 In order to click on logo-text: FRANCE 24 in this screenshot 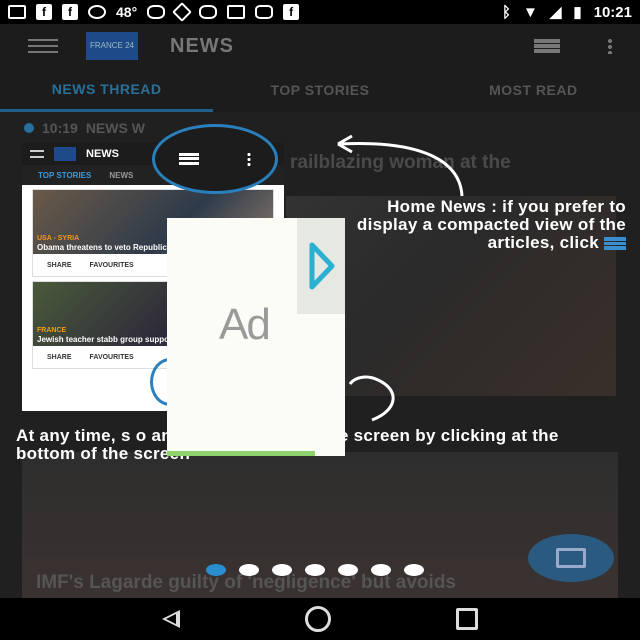, I will do `click(111, 45)`.